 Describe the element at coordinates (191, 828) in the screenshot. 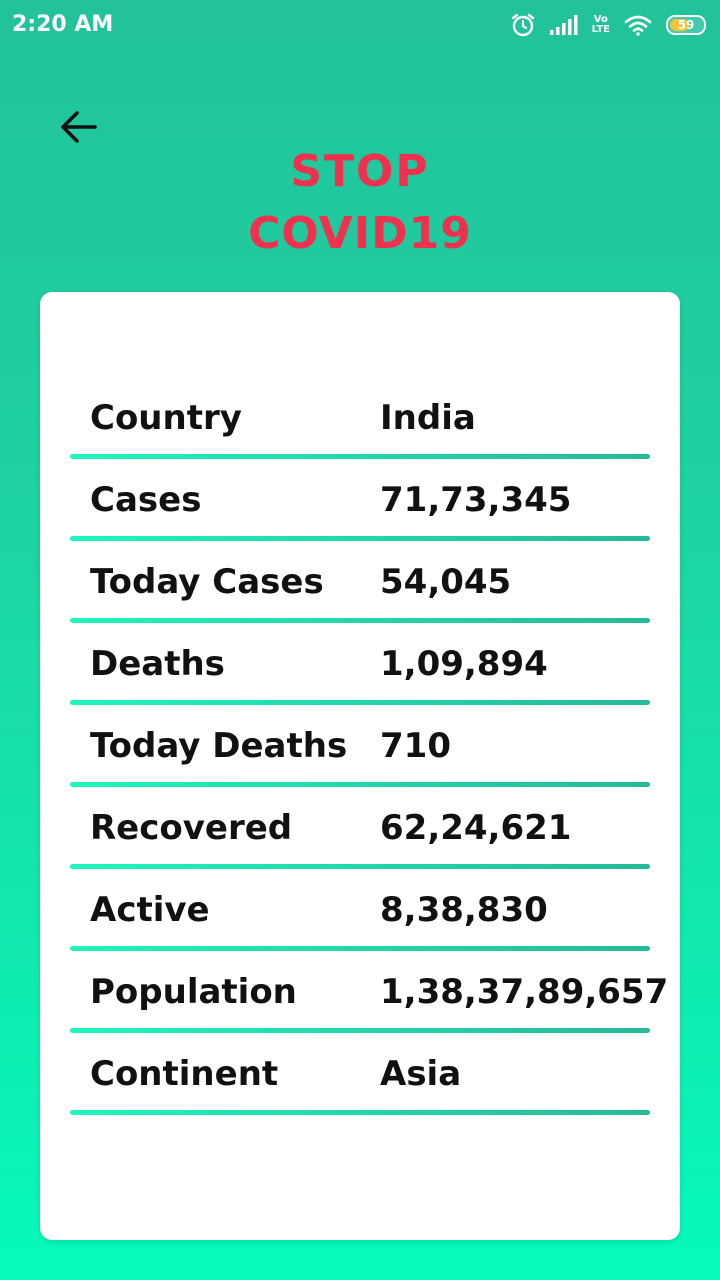

I see `stat-label: Recovered` at that location.